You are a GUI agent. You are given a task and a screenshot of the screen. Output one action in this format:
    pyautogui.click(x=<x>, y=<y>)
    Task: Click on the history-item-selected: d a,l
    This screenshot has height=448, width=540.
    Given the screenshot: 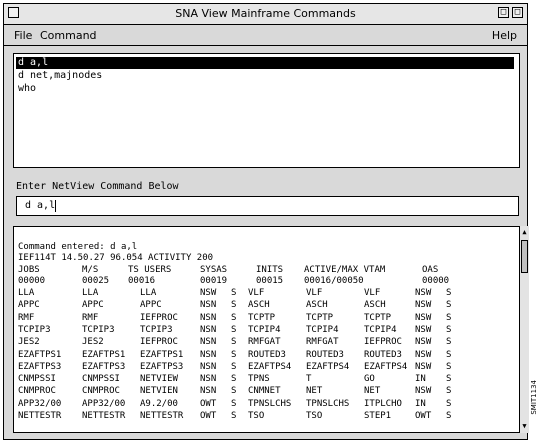 What is the action you would take?
    pyautogui.click(x=265, y=63)
    